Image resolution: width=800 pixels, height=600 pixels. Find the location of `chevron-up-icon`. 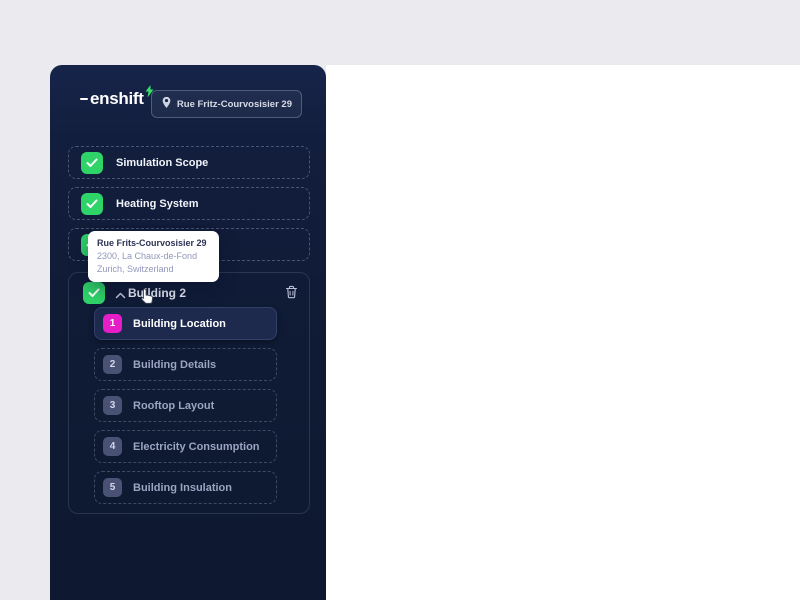

chevron-up-icon is located at coordinates (120, 295).